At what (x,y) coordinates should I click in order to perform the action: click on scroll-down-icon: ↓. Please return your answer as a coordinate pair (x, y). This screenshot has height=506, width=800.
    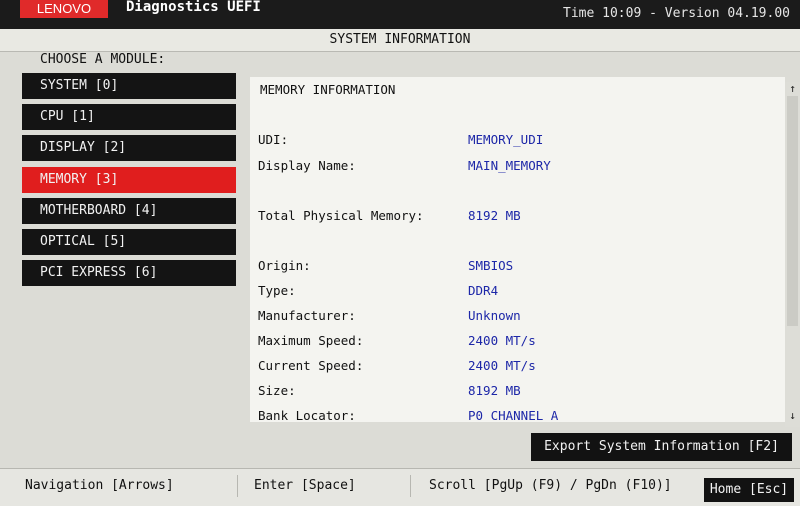
    Looking at the image, I should click on (792, 416).